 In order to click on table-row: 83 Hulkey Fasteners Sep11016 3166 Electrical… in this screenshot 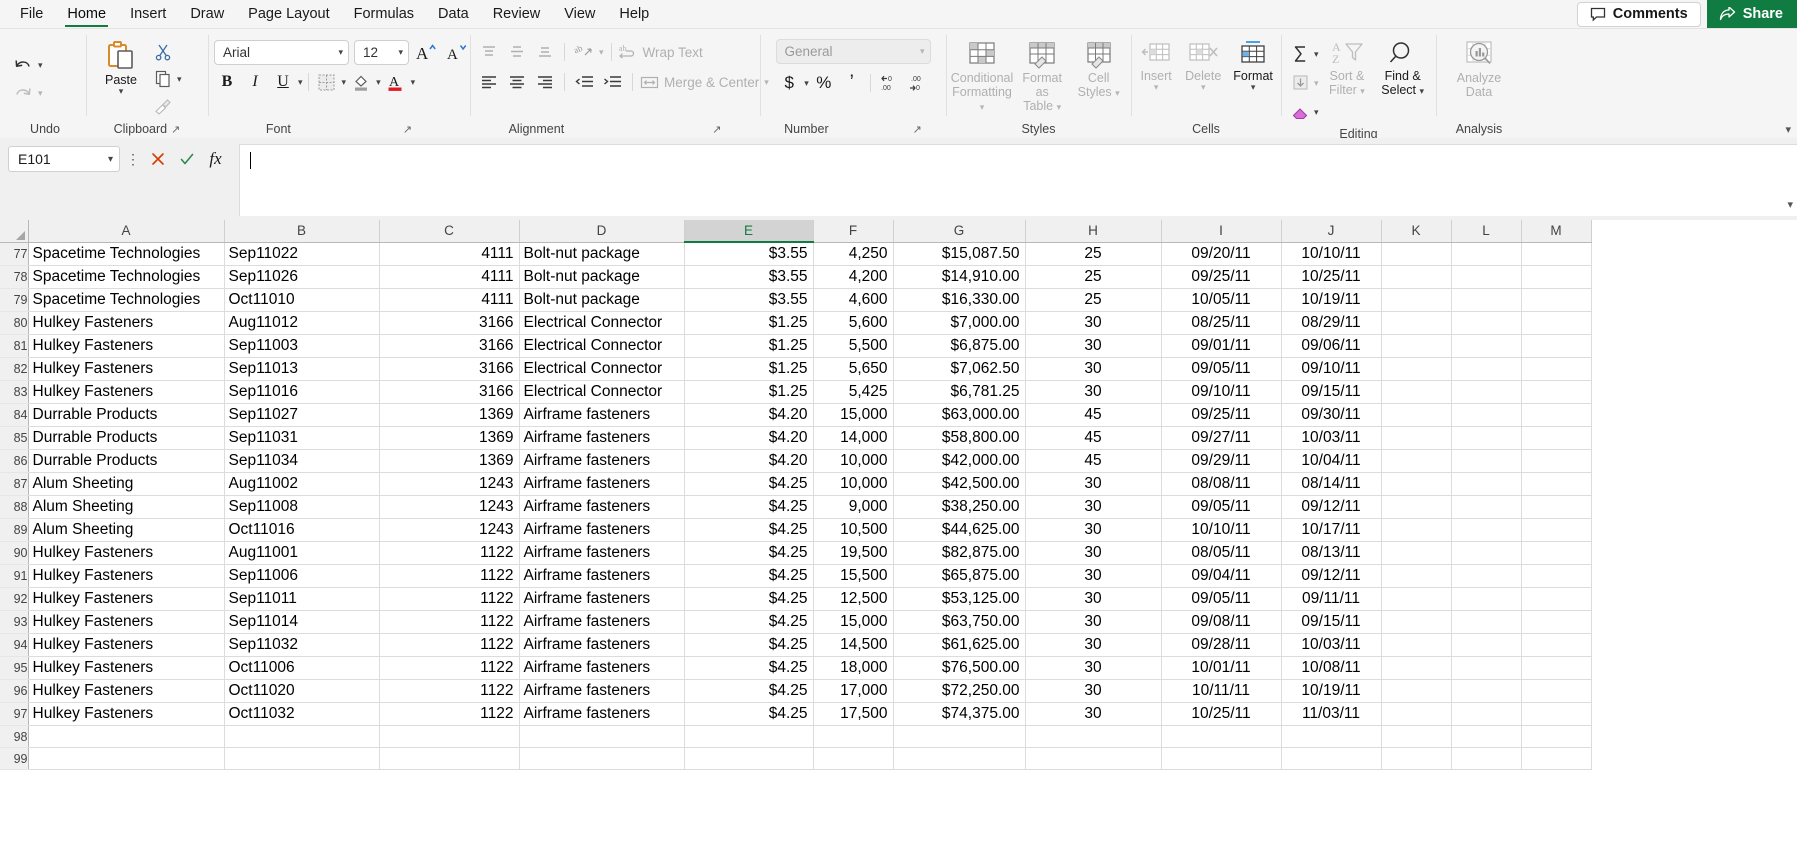, I will do `click(796, 392)`.